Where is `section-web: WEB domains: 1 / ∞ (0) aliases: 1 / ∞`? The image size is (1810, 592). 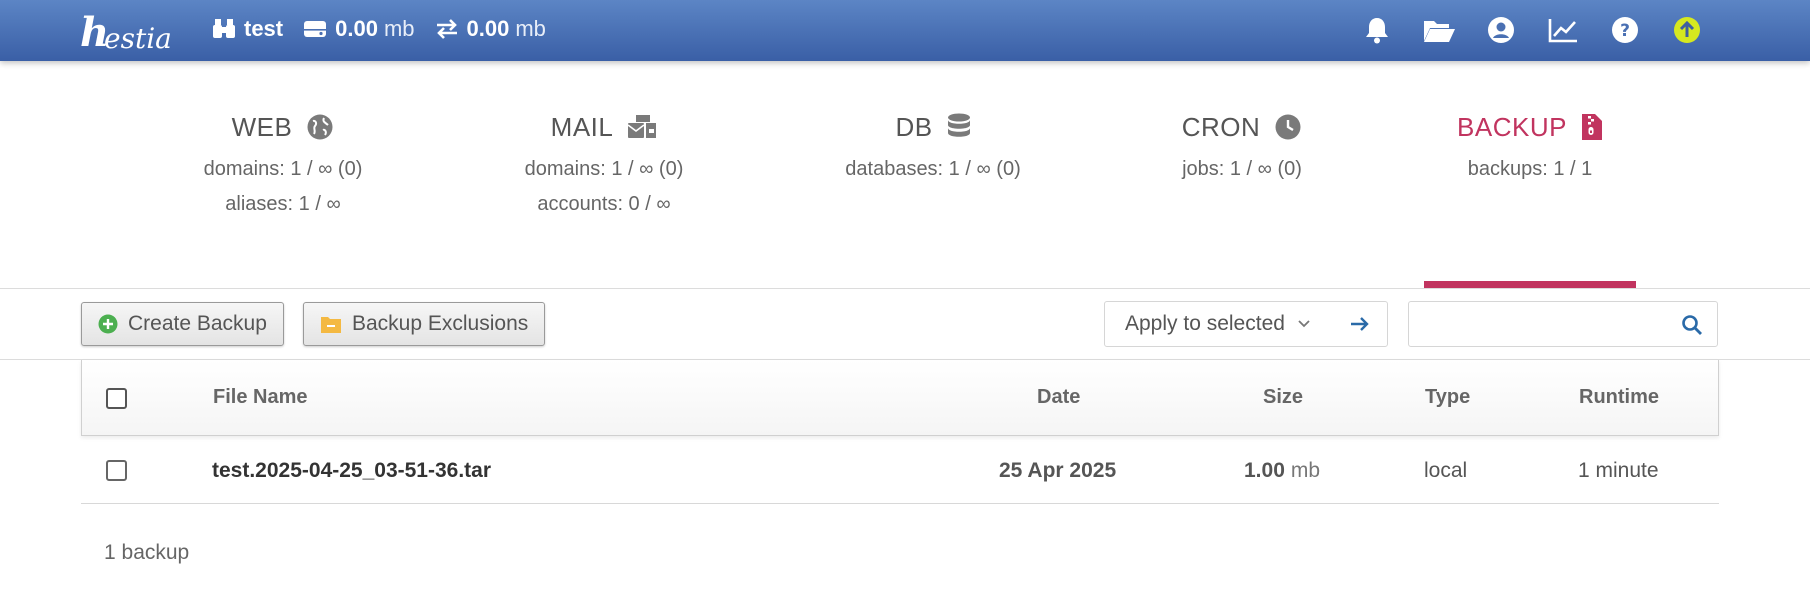
section-web: WEB domains: 1 / ∞ (0) aliases: 1 / ∞ is located at coordinates (283, 162).